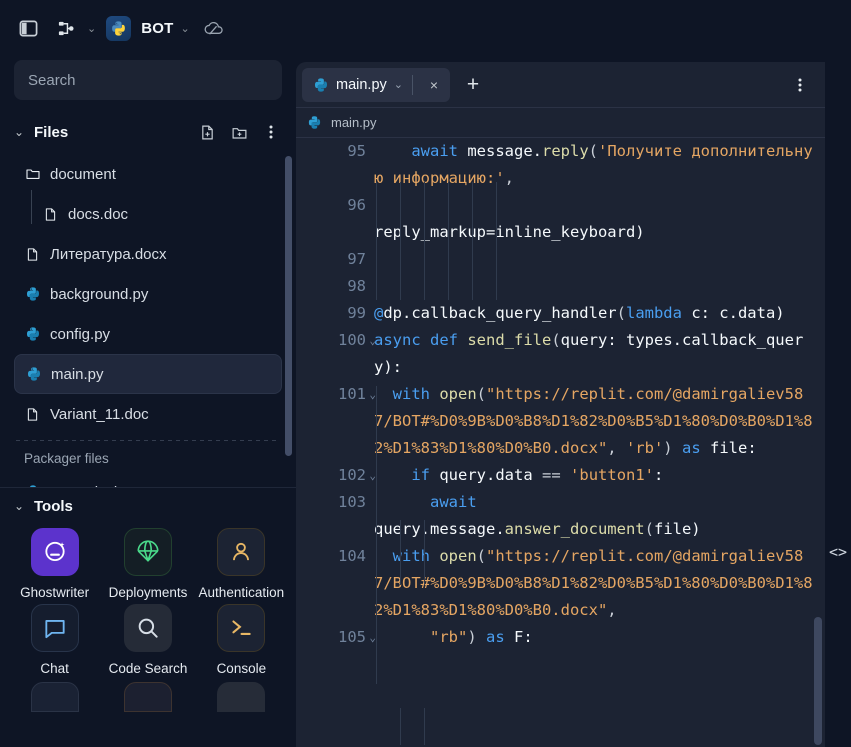 The height and width of the screenshot is (747, 851). Describe the element at coordinates (28, 28) in the screenshot. I see `sidebar-toggle-icon` at that location.